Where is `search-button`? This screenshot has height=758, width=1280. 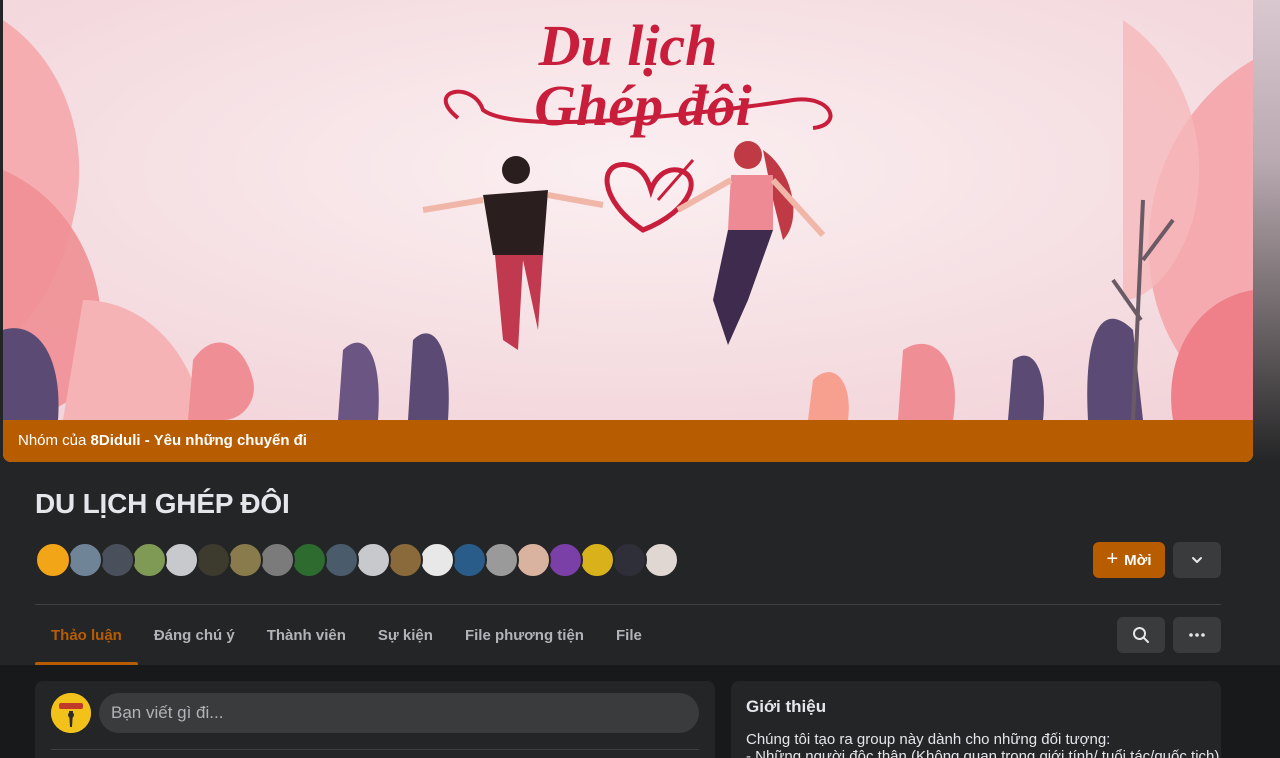 search-button is located at coordinates (1141, 635).